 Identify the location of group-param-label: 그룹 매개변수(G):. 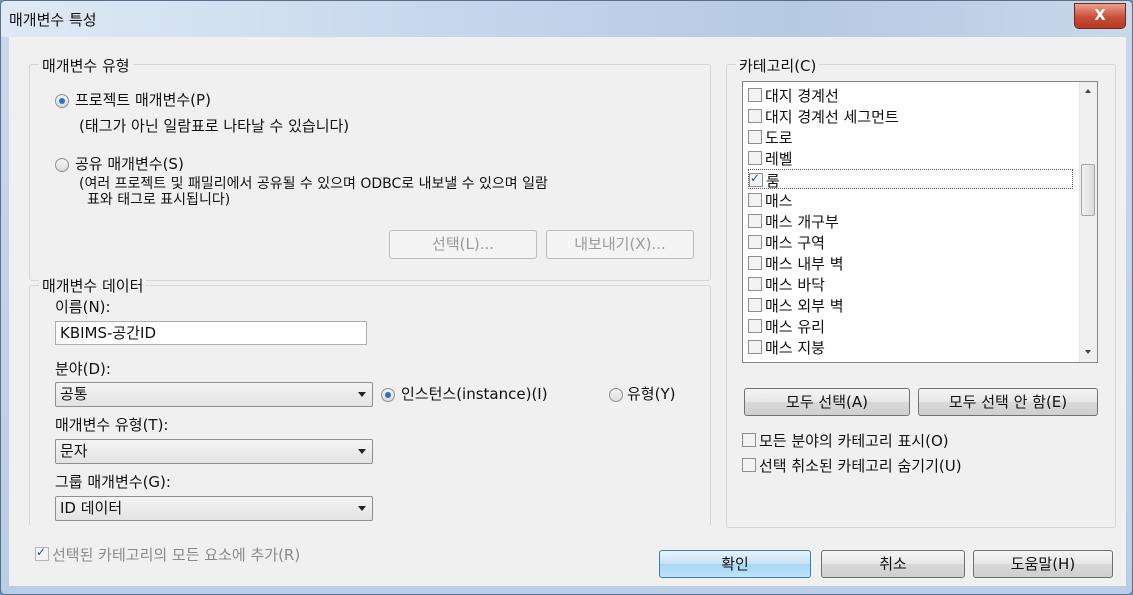
(113, 482).